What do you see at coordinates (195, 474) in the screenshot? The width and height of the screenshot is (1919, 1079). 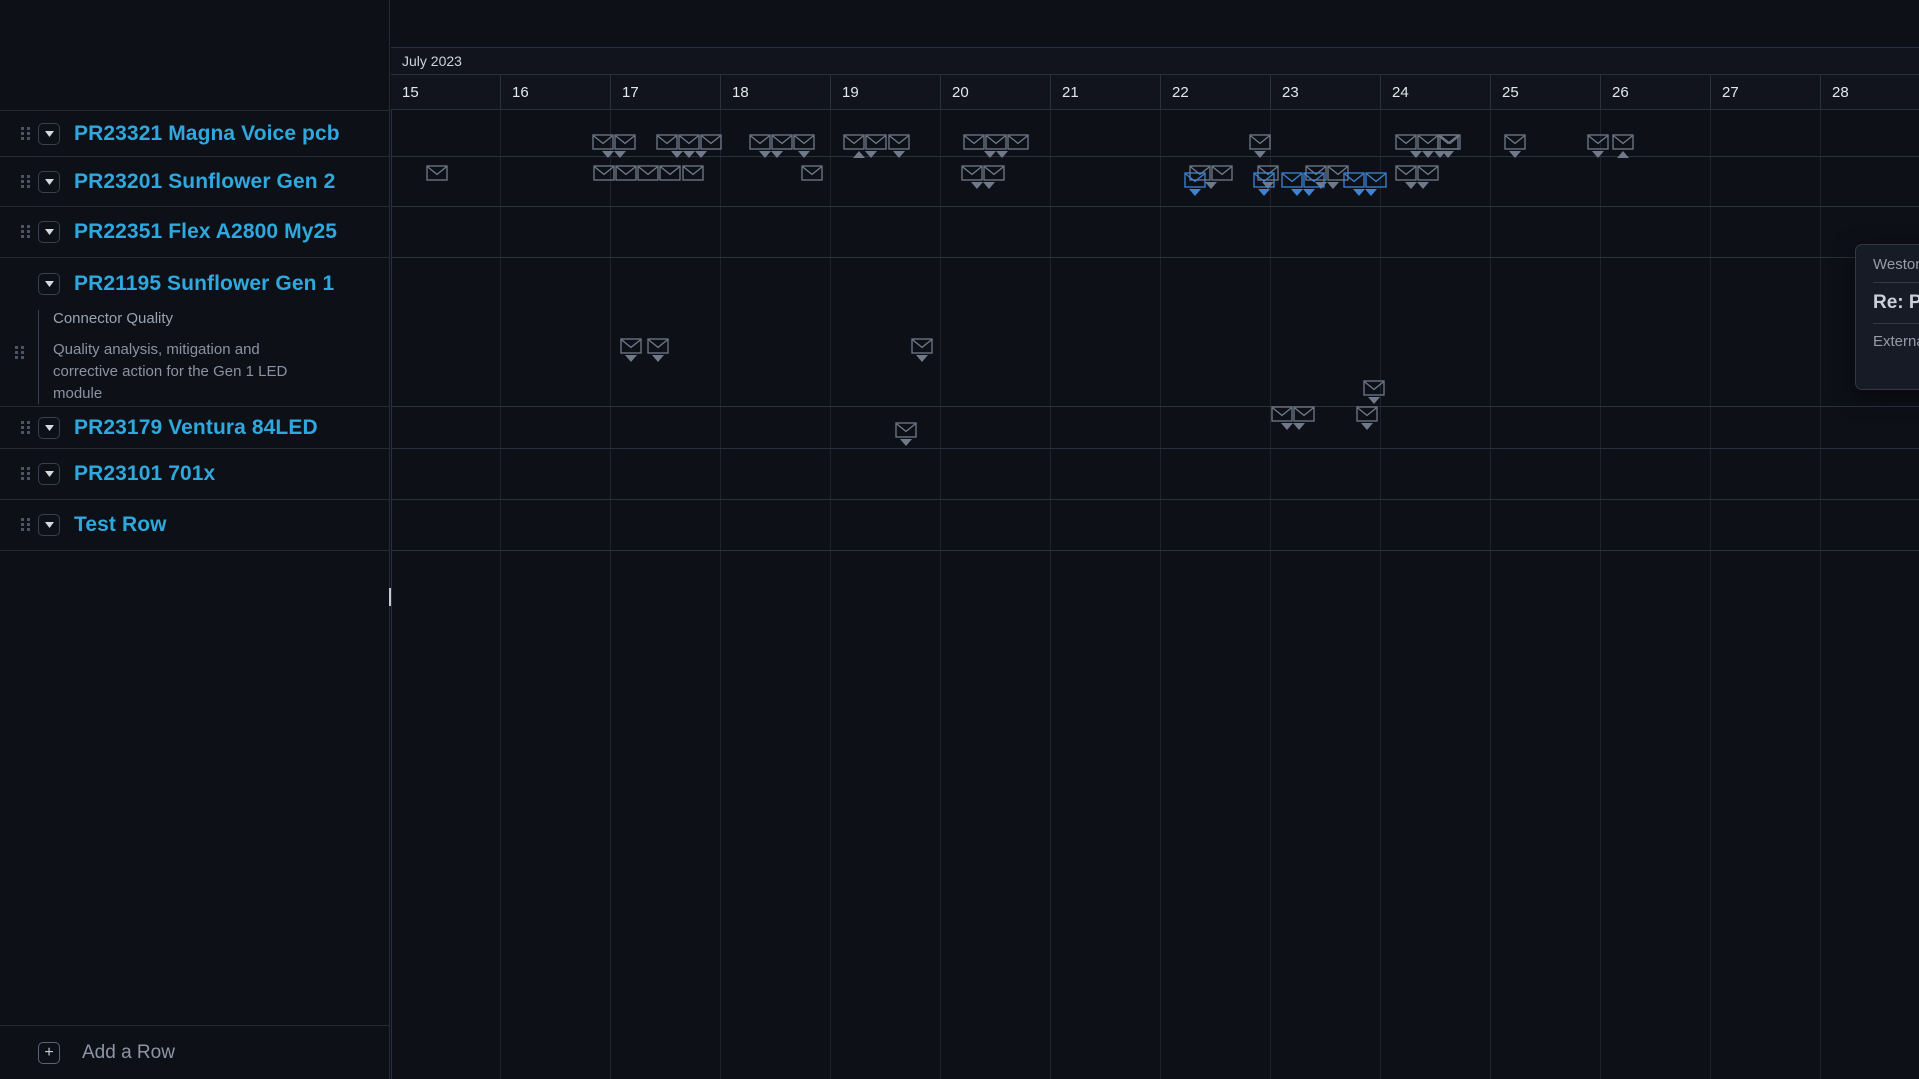 I see `project-row: PR23101 701x` at bounding box center [195, 474].